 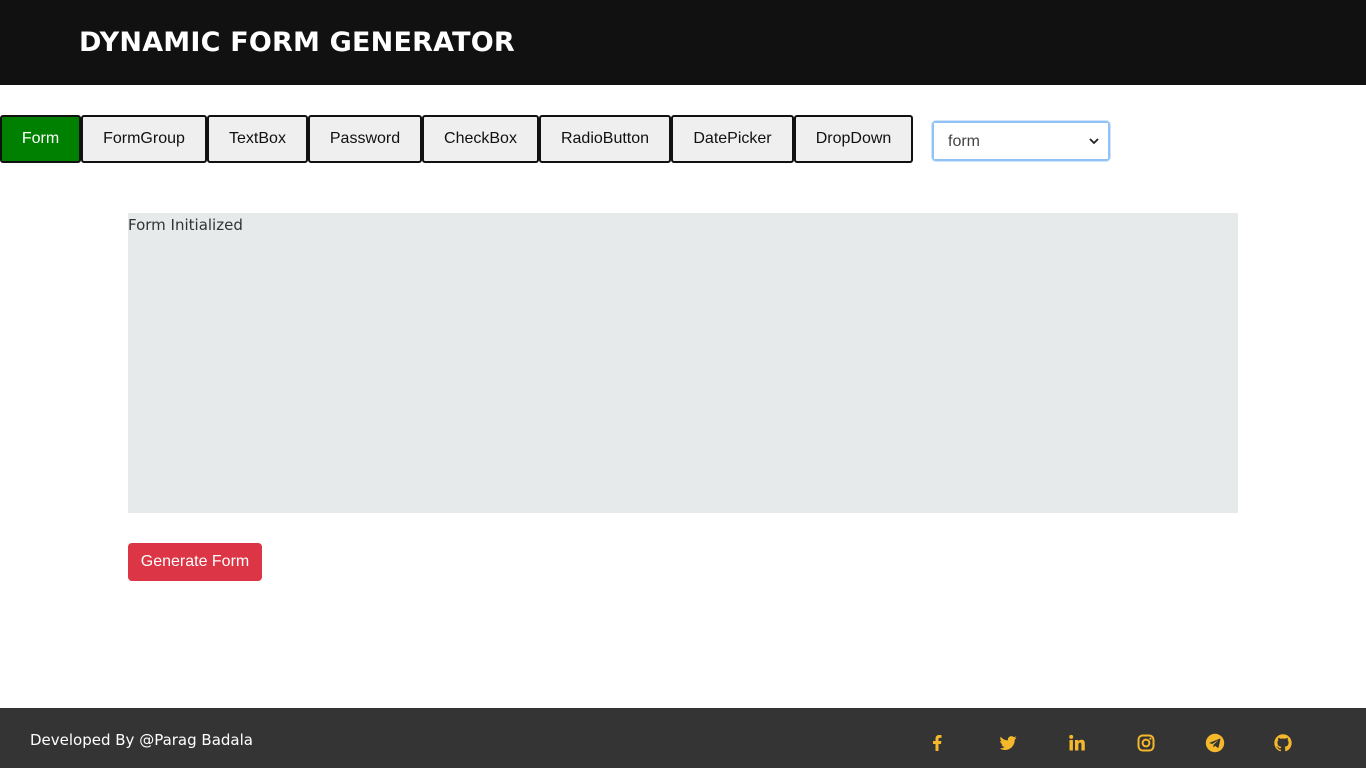 What do you see at coordinates (605, 139) in the screenshot?
I see `tab-radiobutton: RadioButton` at bounding box center [605, 139].